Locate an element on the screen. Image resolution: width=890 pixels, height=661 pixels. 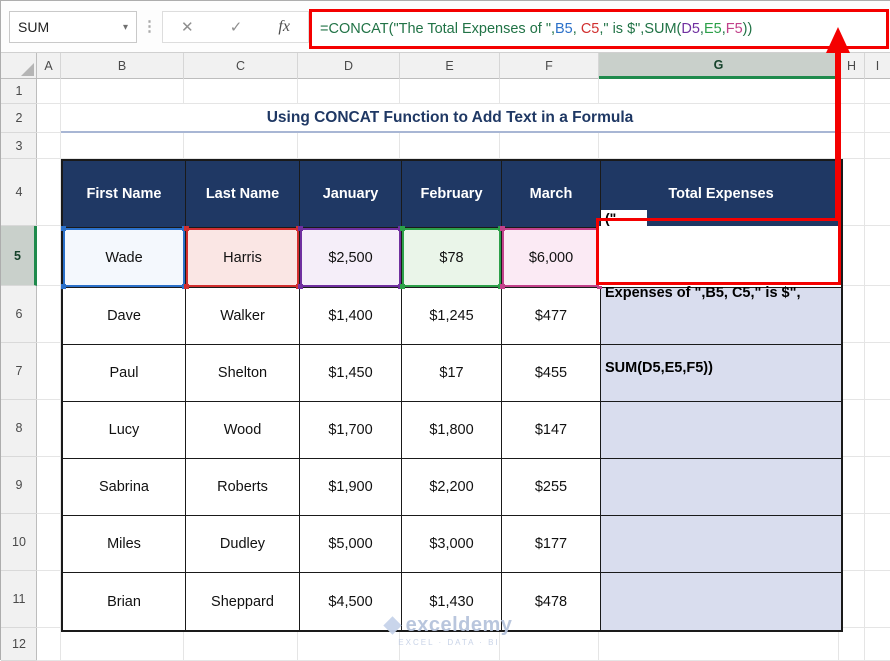
table-header-cell: Last Name is located at coordinates (243, 194).